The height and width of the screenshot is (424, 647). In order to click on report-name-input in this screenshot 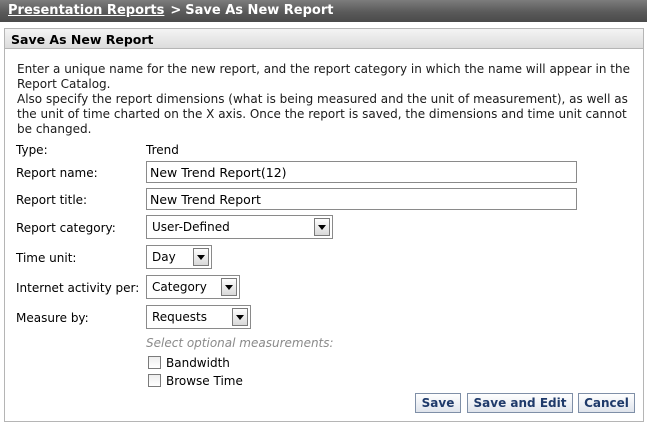, I will do `click(361, 172)`.